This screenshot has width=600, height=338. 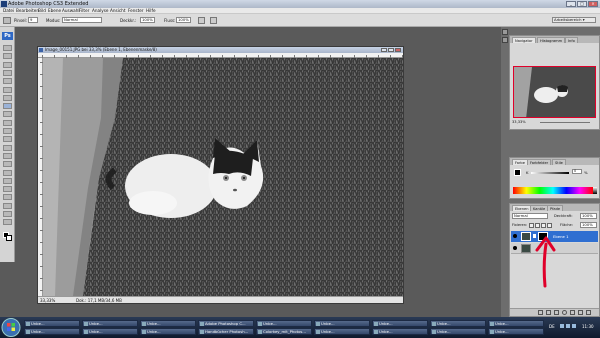 I want to click on add-mask-icon, so click(x=556, y=312).